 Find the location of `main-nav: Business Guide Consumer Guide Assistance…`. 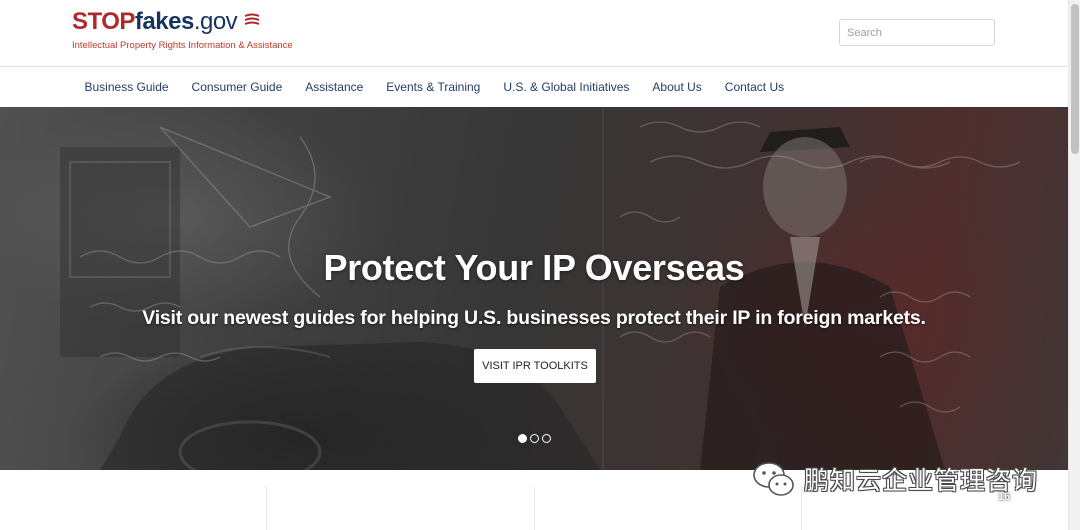

main-nav: Business Guide Consumer Guide Assistance… is located at coordinates (534, 87).